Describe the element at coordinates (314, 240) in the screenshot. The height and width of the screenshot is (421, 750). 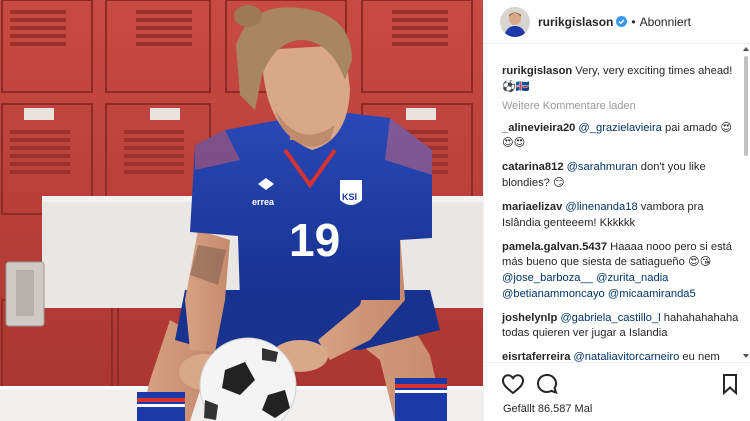
I see `jersey-number: 19` at that location.